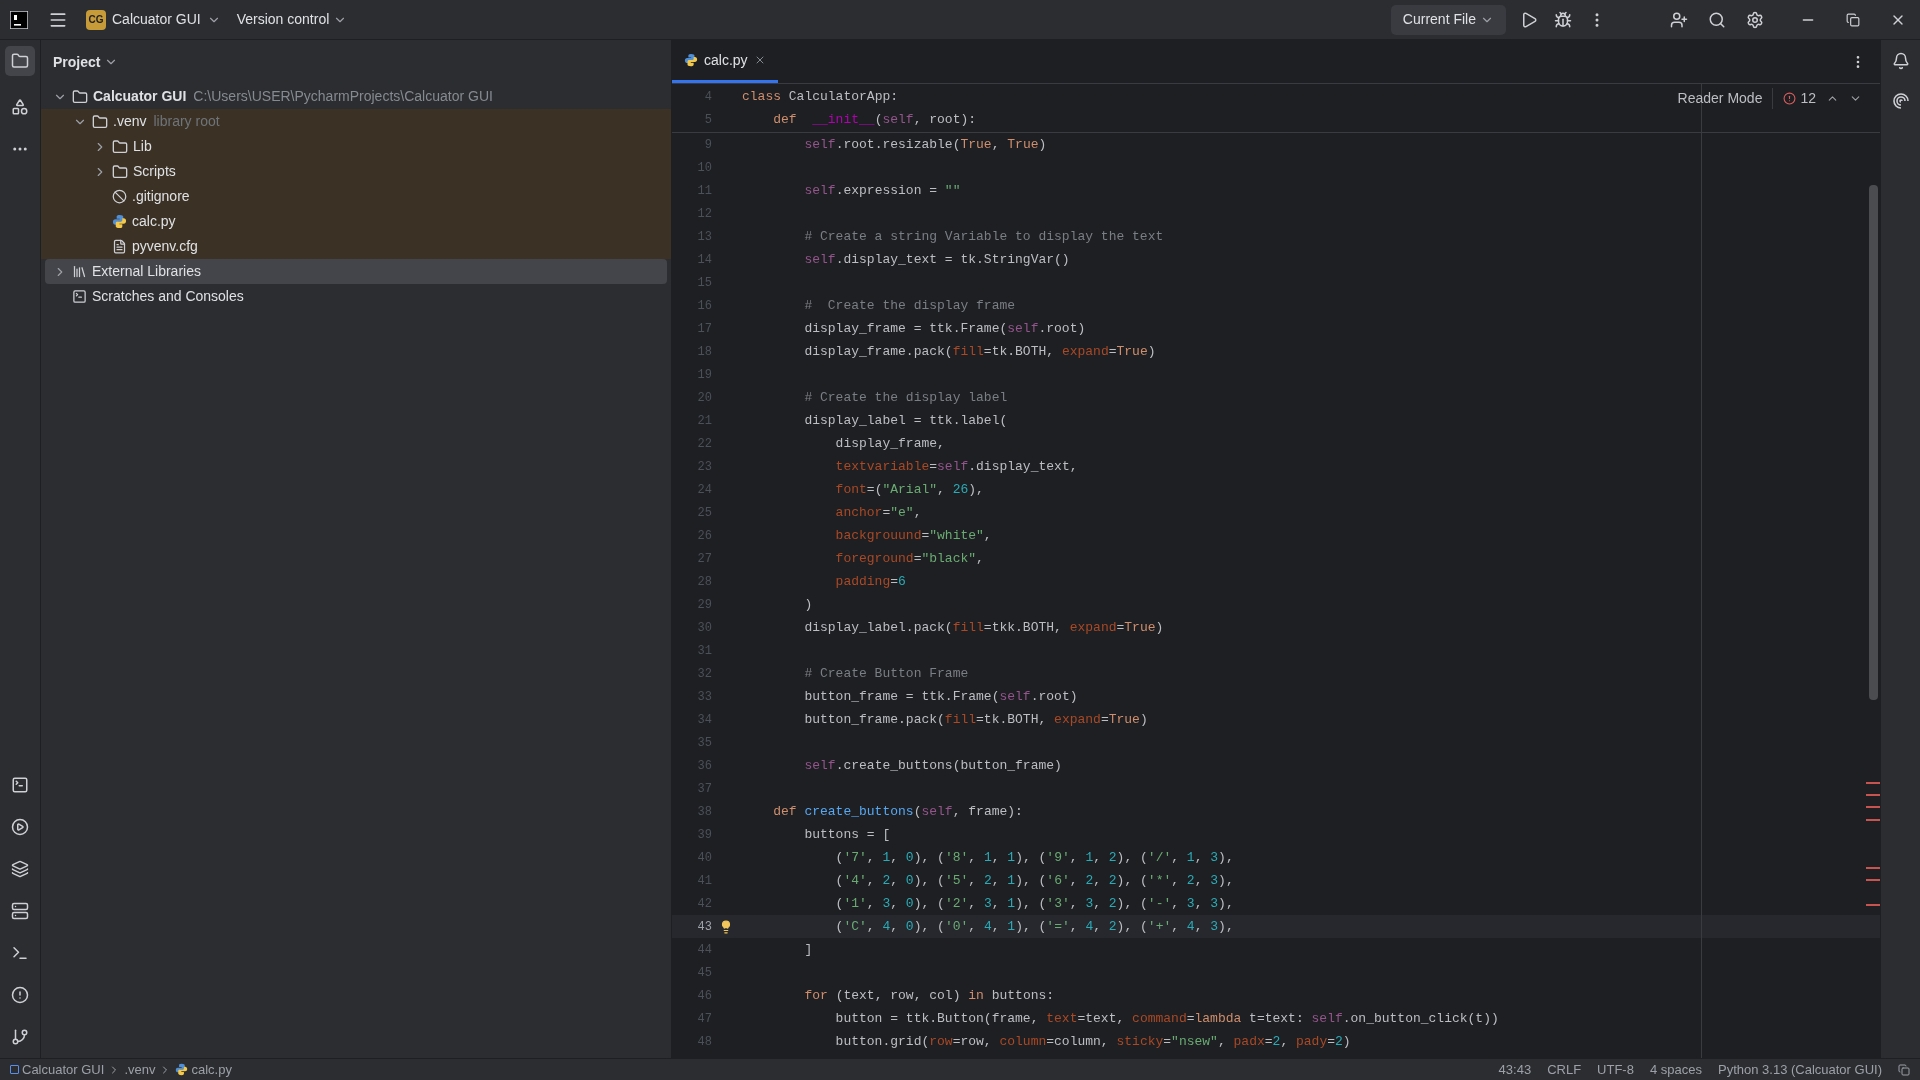 The width and height of the screenshot is (1920, 1080). Describe the element at coordinates (356, 296) in the screenshot. I see `tree-item: Scratches and Consoles` at that location.